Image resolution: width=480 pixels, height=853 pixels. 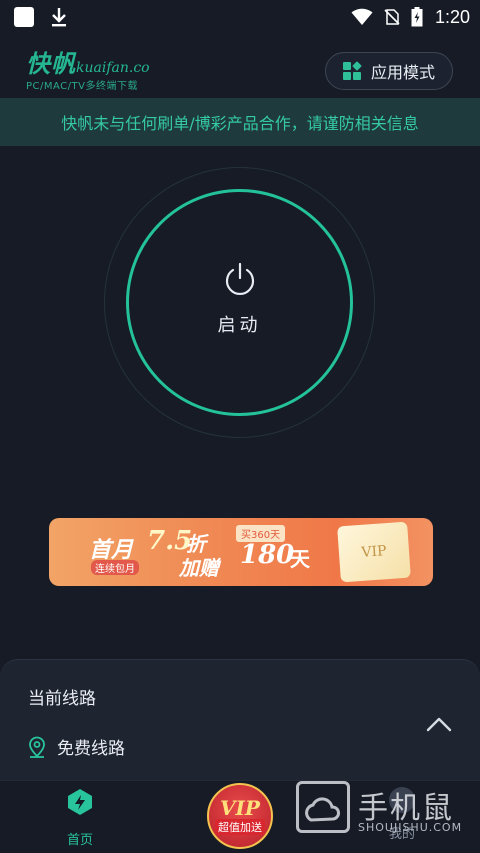 I want to click on nav-home-label: 首页, so click(x=79, y=840).